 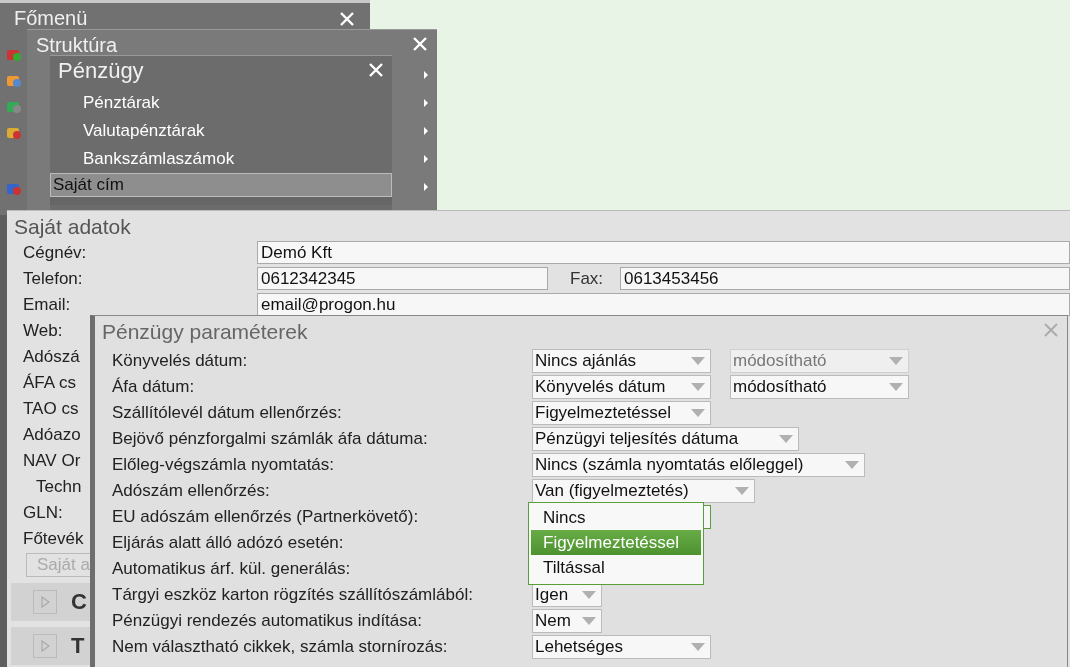 What do you see at coordinates (58, 486) in the screenshot?
I see `field-label: Techn` at bounding box center [58, 486].